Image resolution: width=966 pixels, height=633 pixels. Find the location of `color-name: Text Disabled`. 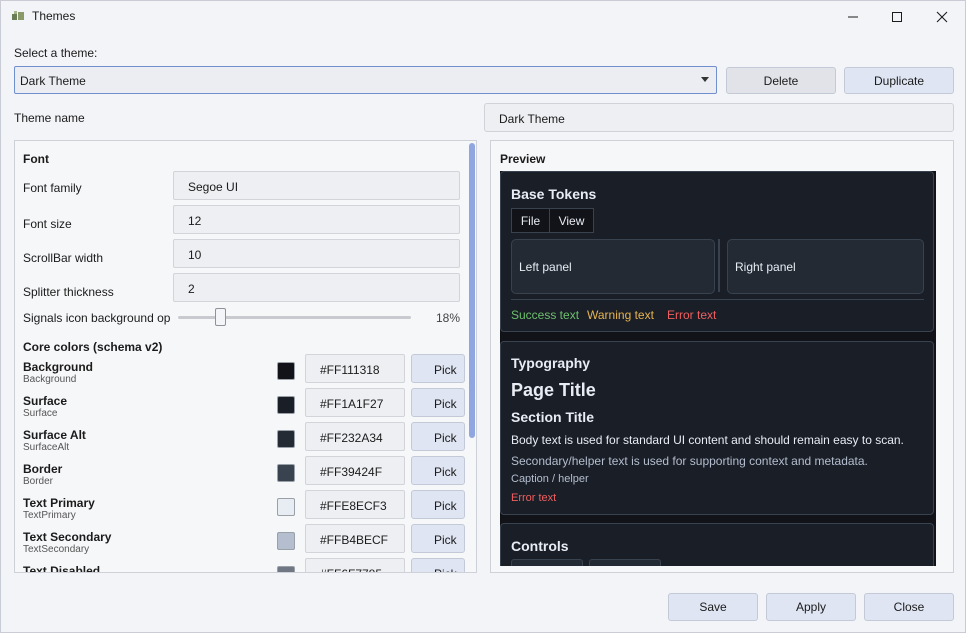

color-name: Text Disabled is located at coordinates (62, 568).